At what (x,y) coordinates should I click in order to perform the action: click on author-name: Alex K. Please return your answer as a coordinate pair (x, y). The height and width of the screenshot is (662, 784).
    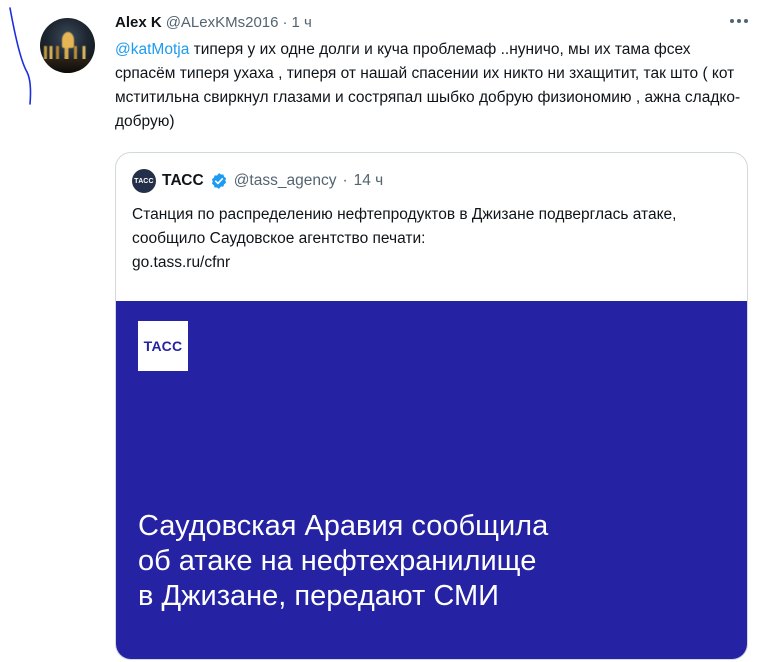
    Looking at the image, I should click on (138, 22).